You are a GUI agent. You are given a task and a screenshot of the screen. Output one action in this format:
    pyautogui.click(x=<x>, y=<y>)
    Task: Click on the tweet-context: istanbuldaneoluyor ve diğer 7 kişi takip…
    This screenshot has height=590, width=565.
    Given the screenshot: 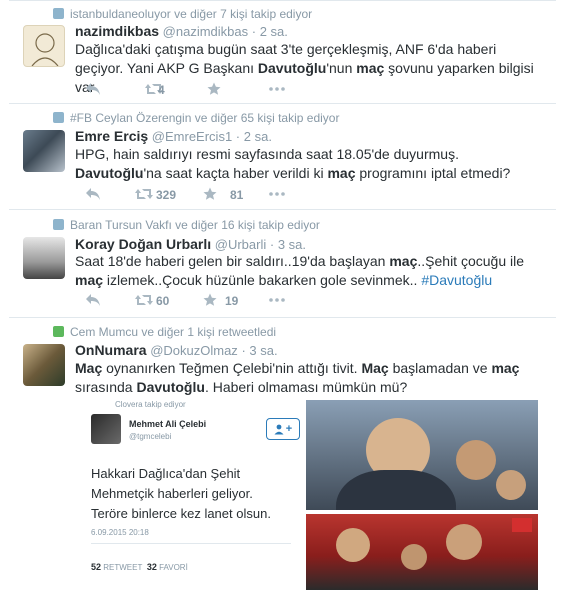 What is the action you would take?
    pyautogui.click(x=182, y=14)
    